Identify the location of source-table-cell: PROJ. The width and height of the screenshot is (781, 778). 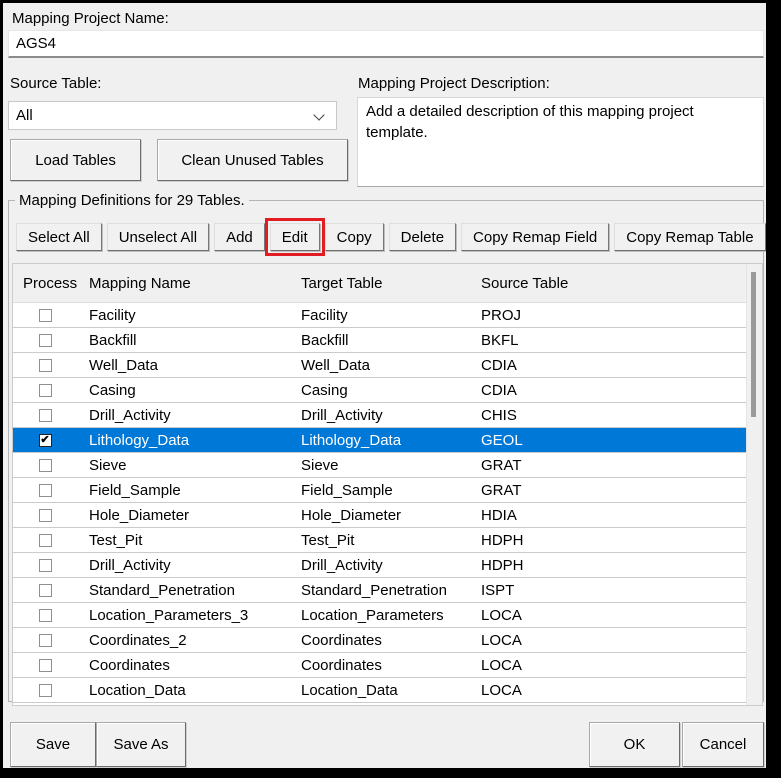
(501, 315).